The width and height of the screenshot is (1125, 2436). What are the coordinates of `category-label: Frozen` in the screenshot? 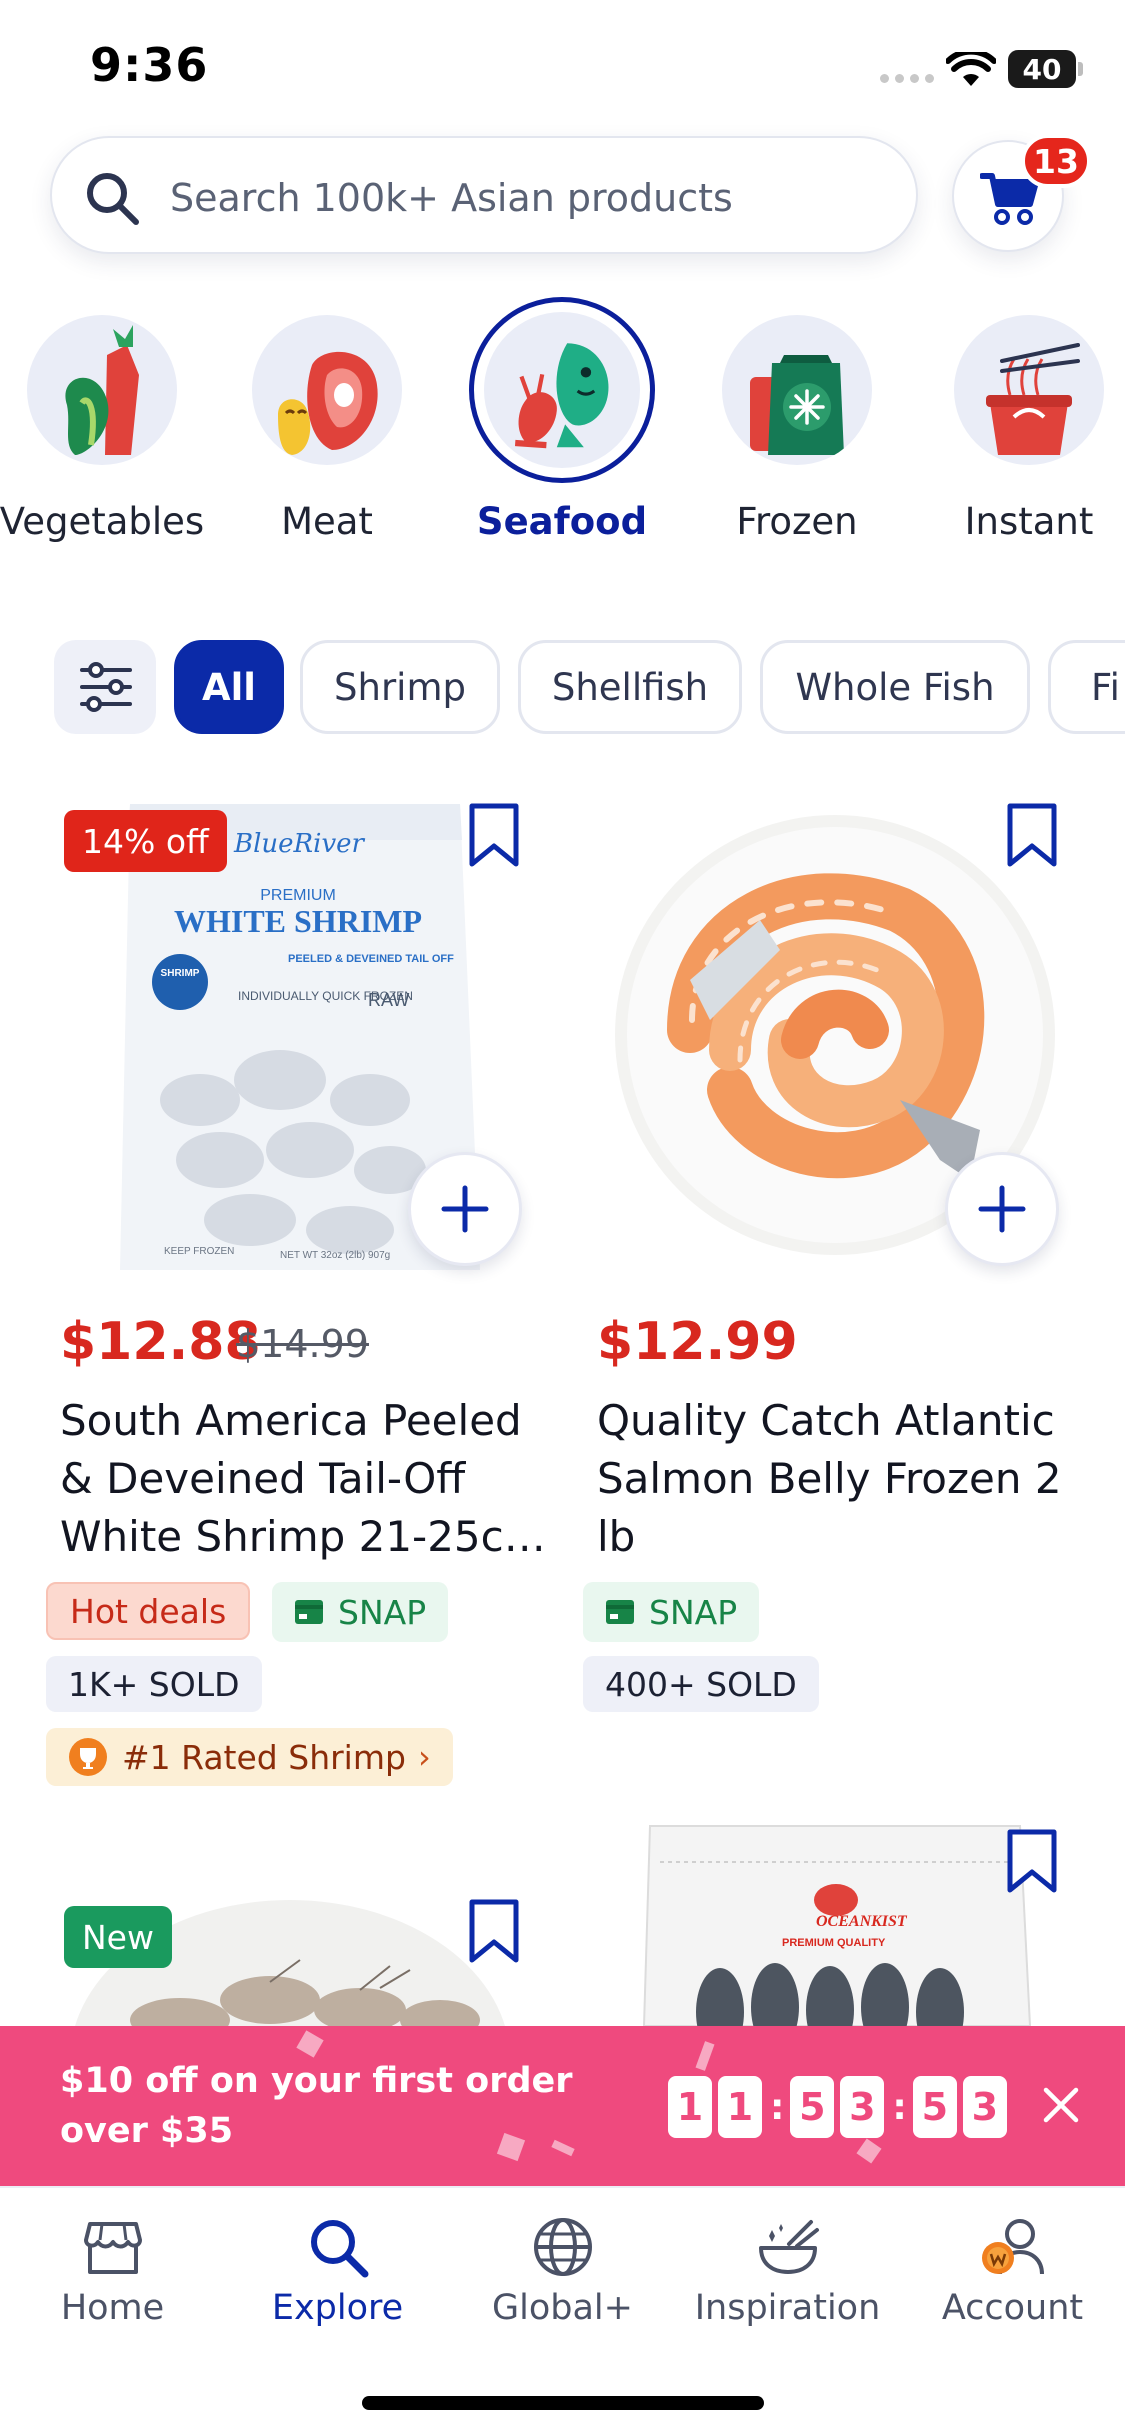 It's located at (797, 521).